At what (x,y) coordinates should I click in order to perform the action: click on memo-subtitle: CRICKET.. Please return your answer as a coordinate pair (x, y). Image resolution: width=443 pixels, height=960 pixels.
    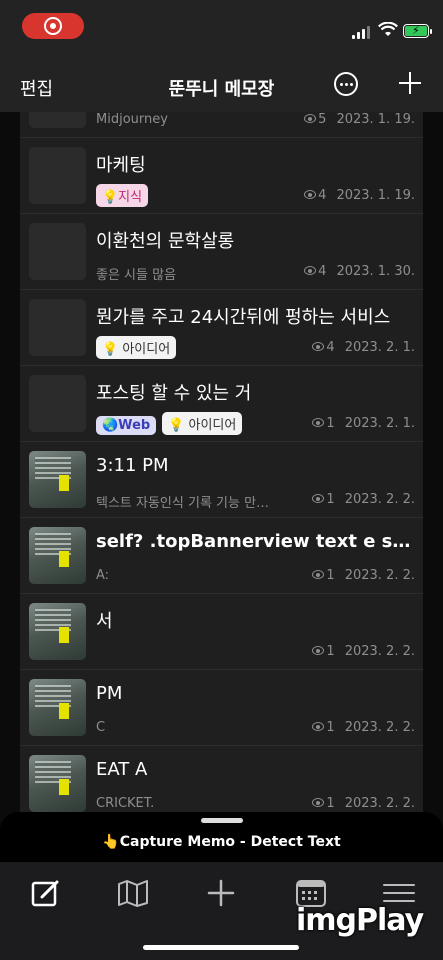
    Looking at the image, I should click on (125, 803).